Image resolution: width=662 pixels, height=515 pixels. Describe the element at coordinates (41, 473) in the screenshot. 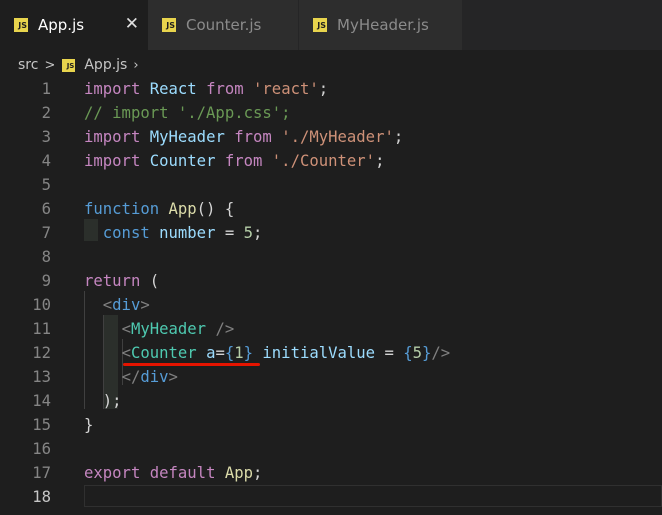

I see `line-number: 17` at that location.